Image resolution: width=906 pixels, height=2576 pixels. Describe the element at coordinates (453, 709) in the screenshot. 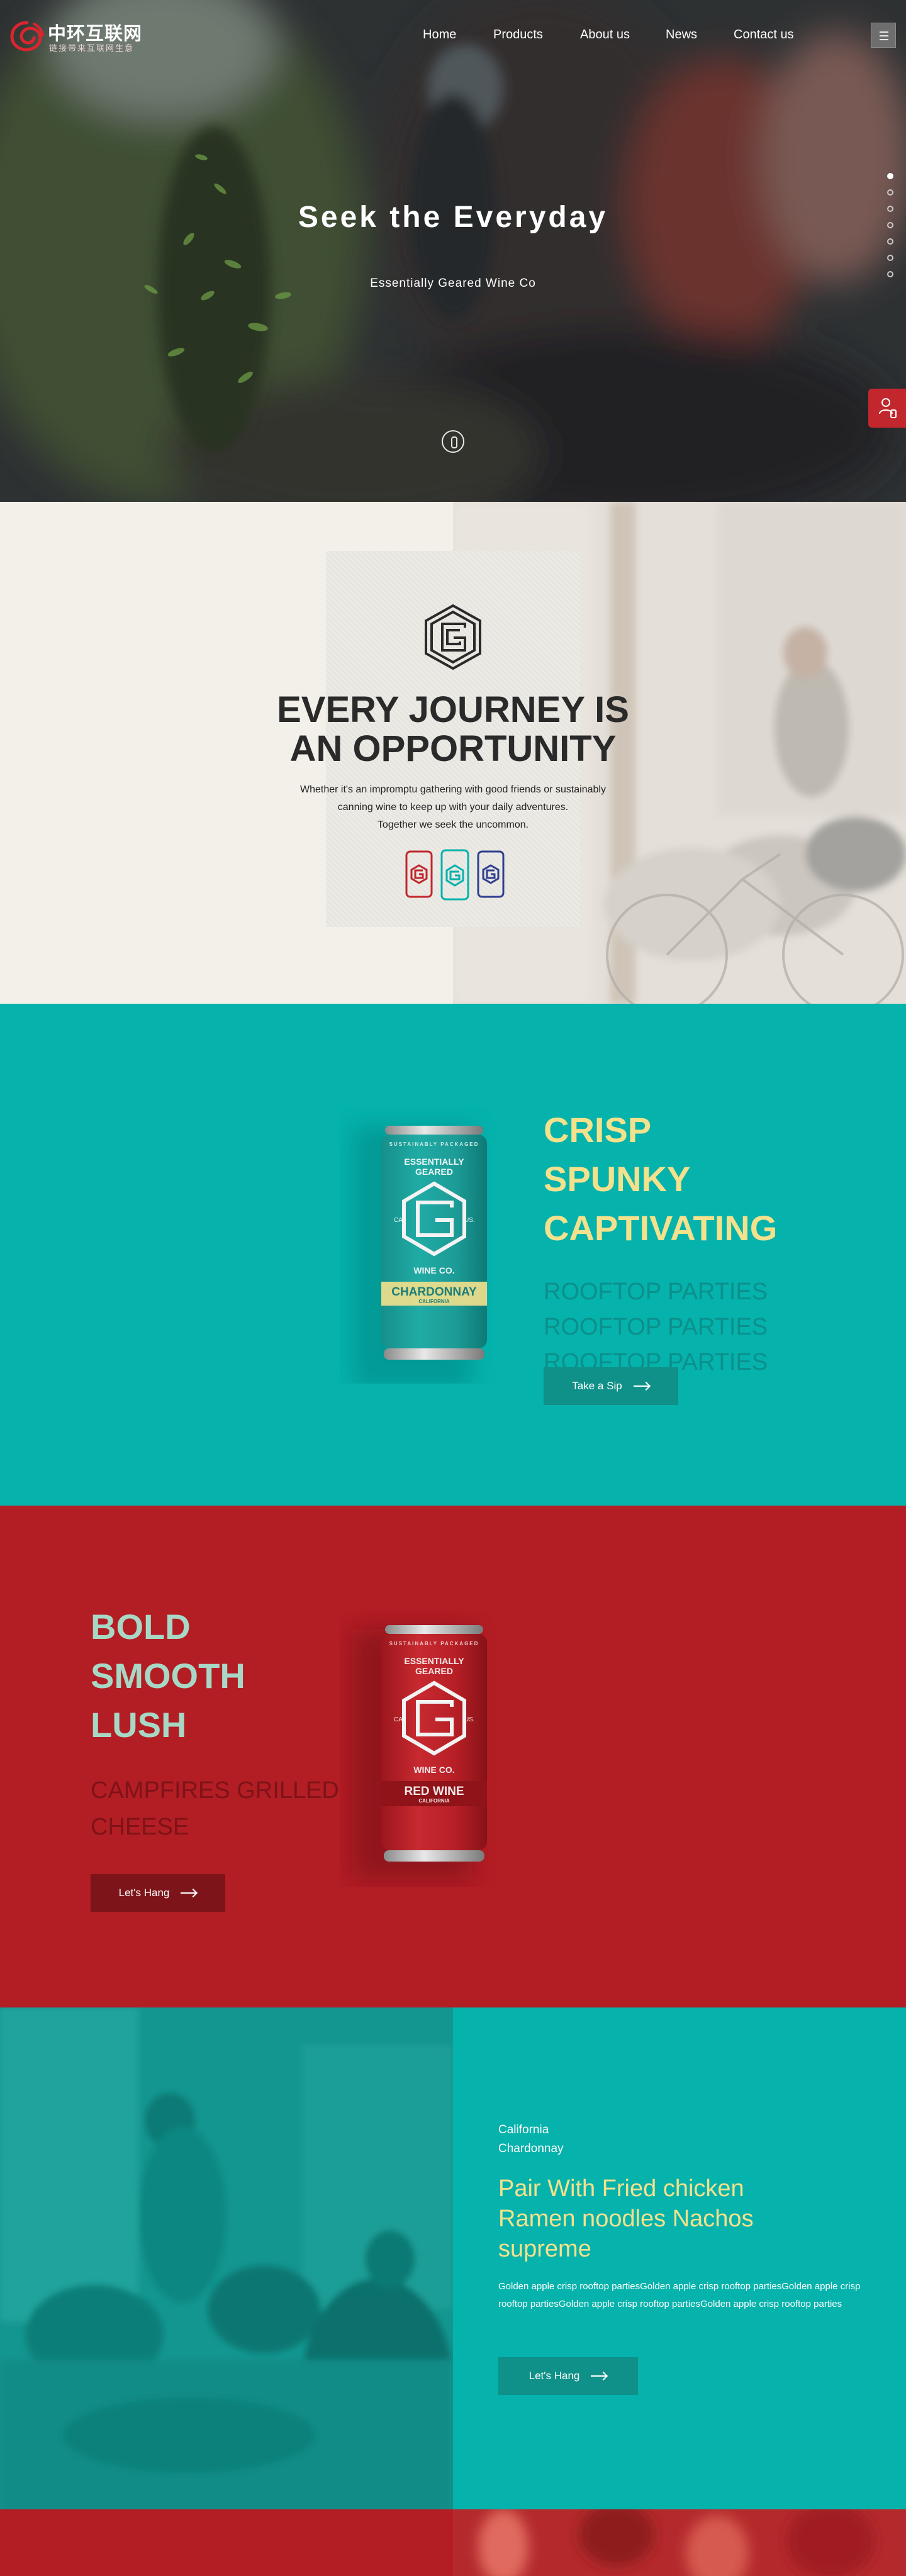

I see `journey-title-line: EVERY JOURNEY IS` at that location.